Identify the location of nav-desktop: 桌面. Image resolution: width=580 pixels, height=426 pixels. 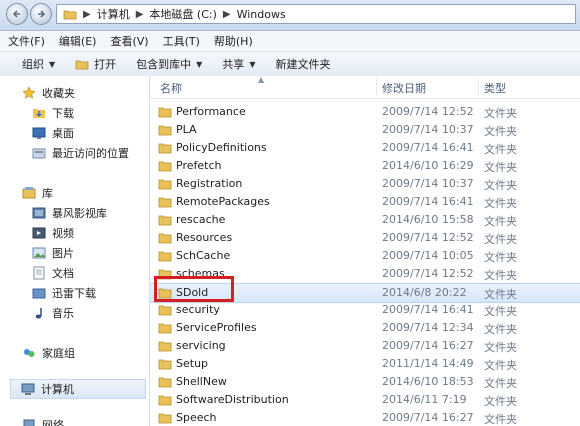
(53, 133).